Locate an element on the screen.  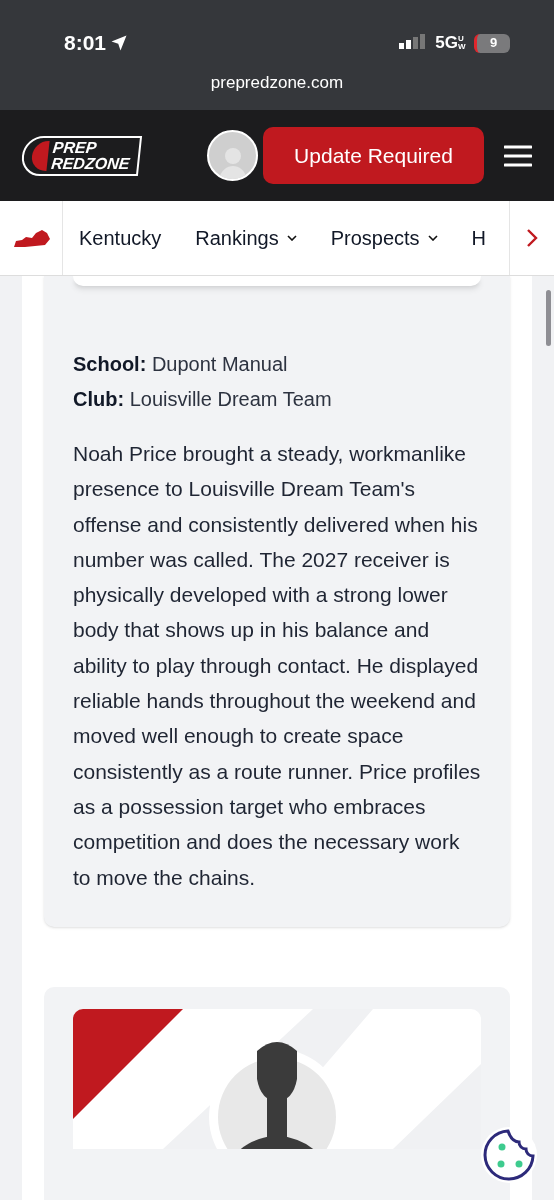
network-label: 5G is located at coordinates (446, 43).